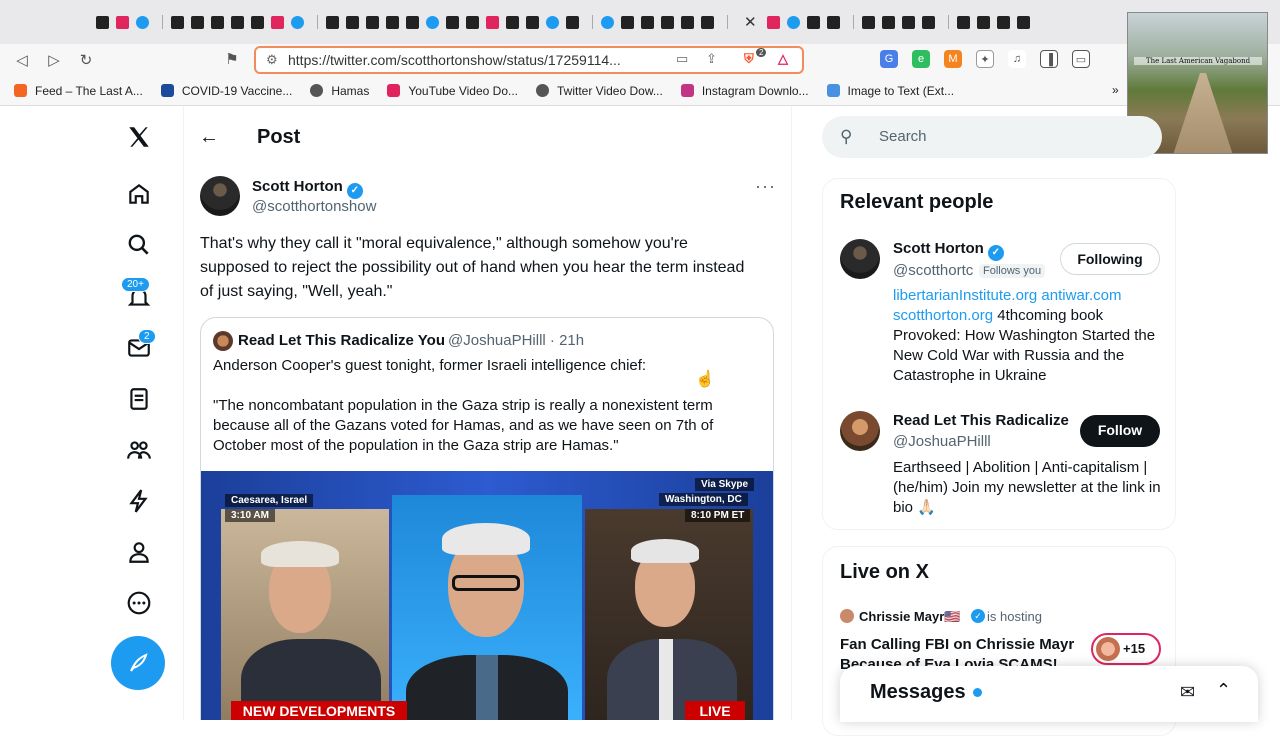 The height and width of the screenshot is (736, 1280). I want to click on bio-link: antiwar.com, so click(1081, 295).